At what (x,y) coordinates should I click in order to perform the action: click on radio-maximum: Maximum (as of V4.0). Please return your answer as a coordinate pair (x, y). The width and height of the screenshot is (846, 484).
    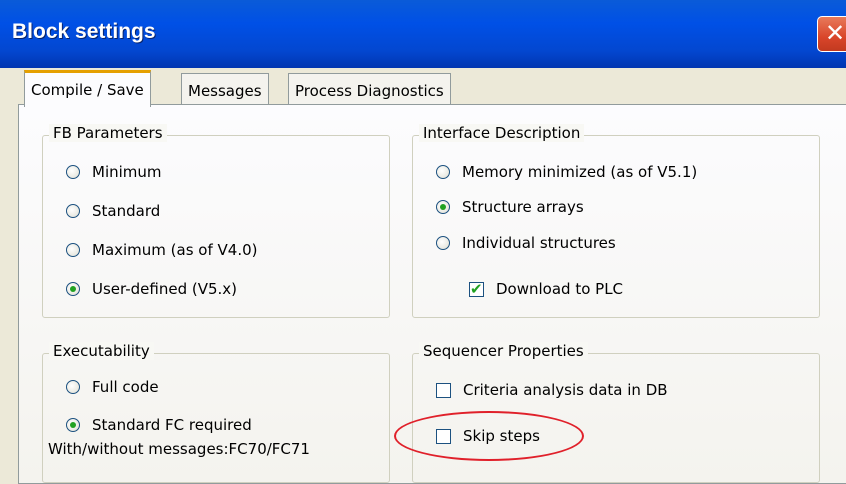
    Looking at the image, I should click on (162, 250).